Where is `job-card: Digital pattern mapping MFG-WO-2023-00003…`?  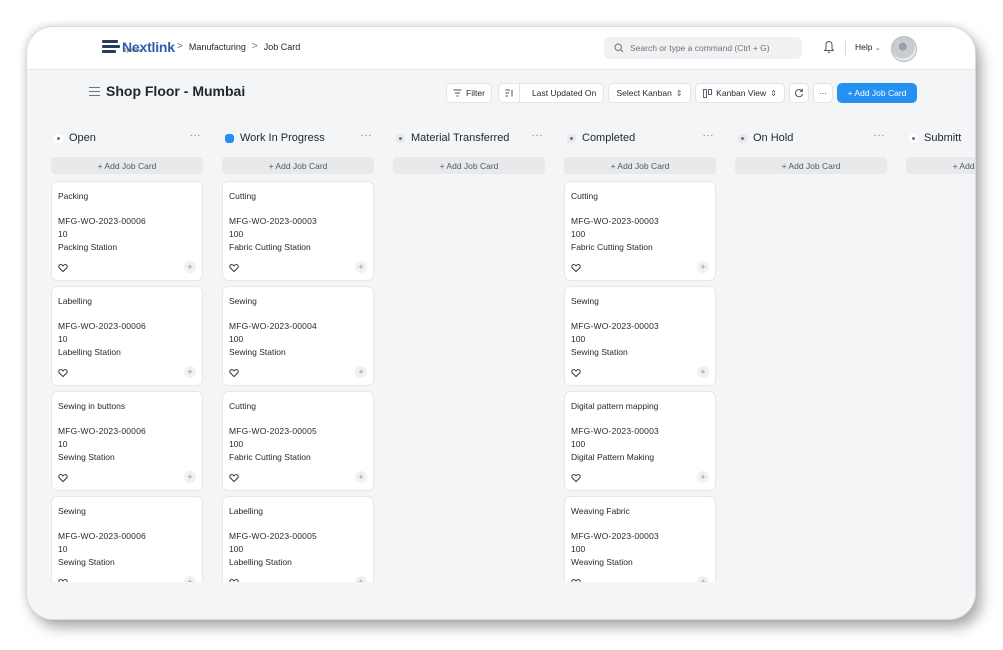
job-card: Digital pattern mapping MFG-WO-2023-00003… is located at coordinates (640, 441).